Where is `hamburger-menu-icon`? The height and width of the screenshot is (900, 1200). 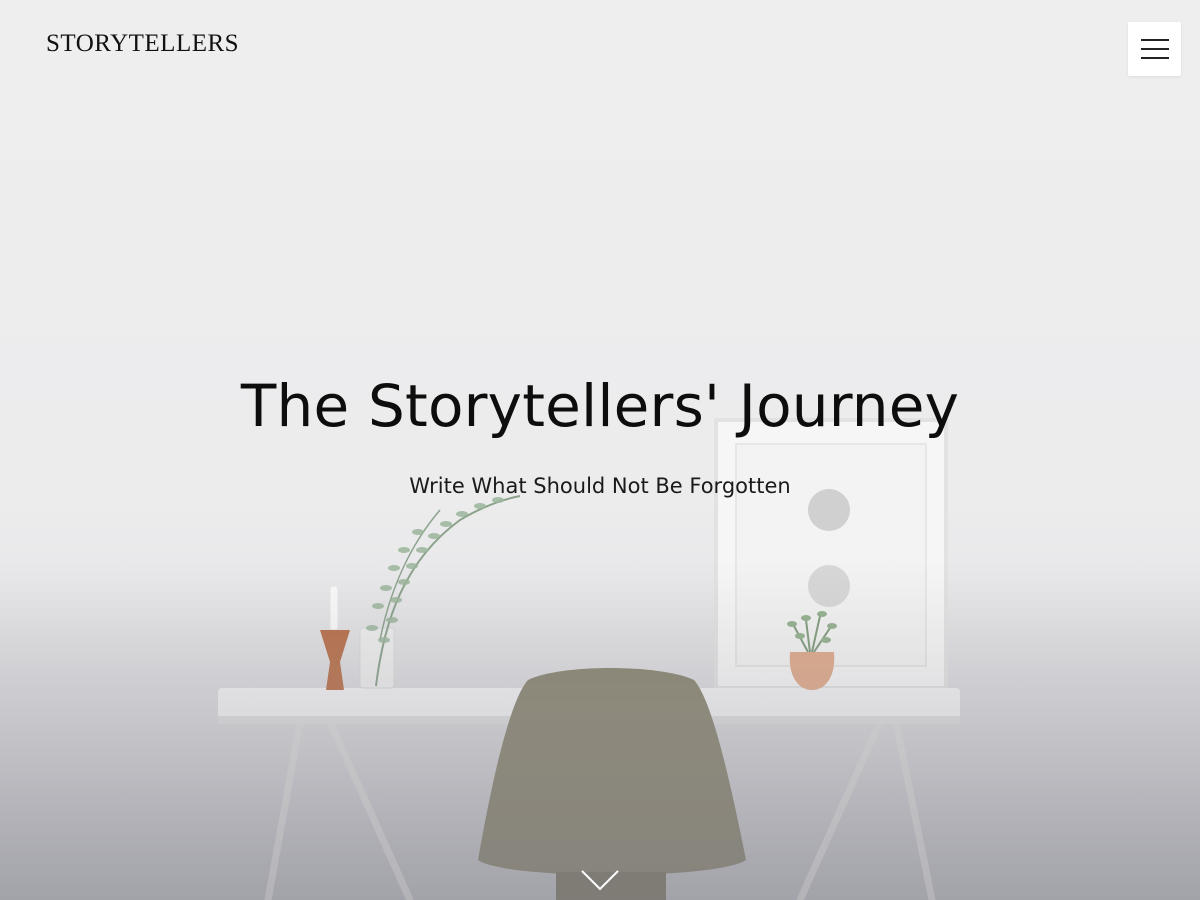 hamburger-menu-icon is located at coordinates (1154, 49).